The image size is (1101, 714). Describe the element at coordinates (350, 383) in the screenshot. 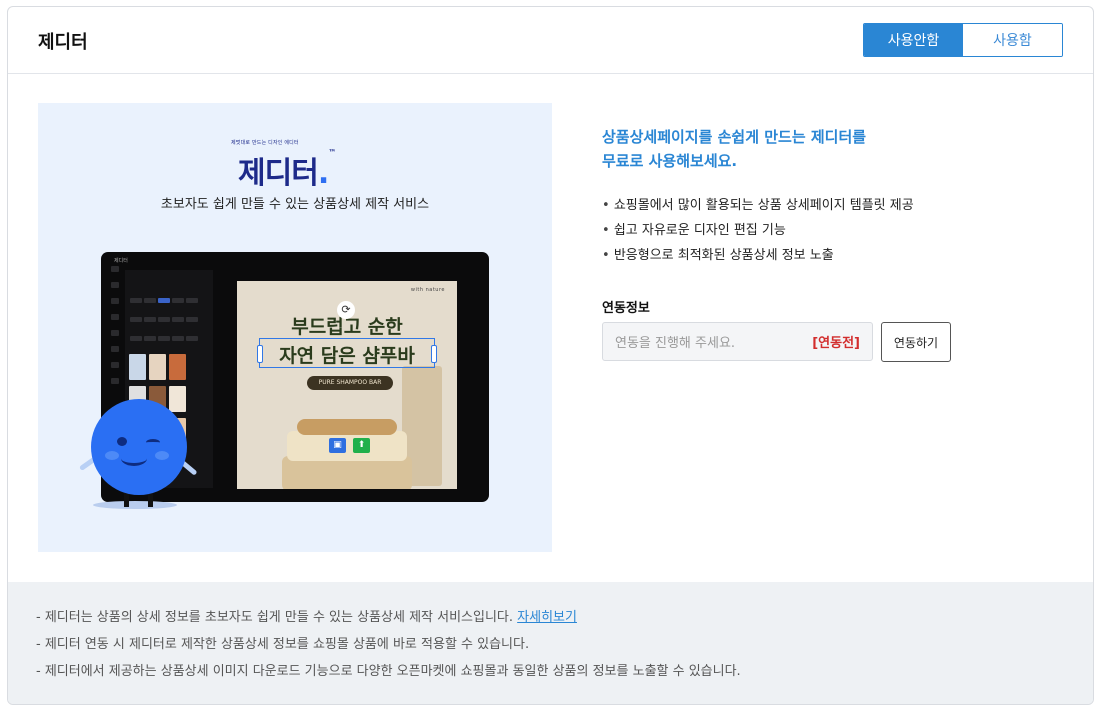

I see `mock-badge: PURE SHAMPOO BAR` at that location.